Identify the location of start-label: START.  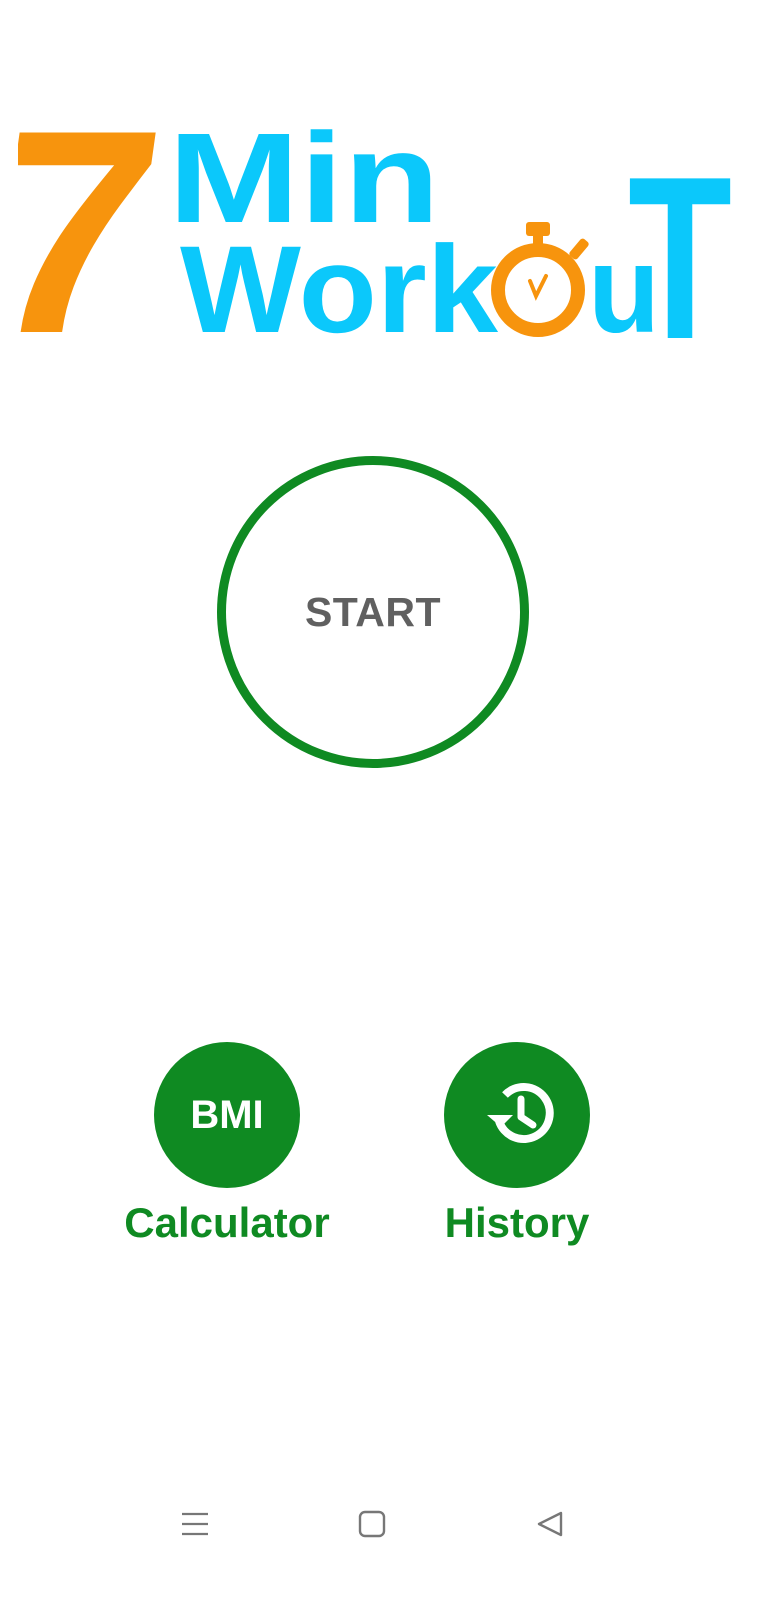
(373, 611).